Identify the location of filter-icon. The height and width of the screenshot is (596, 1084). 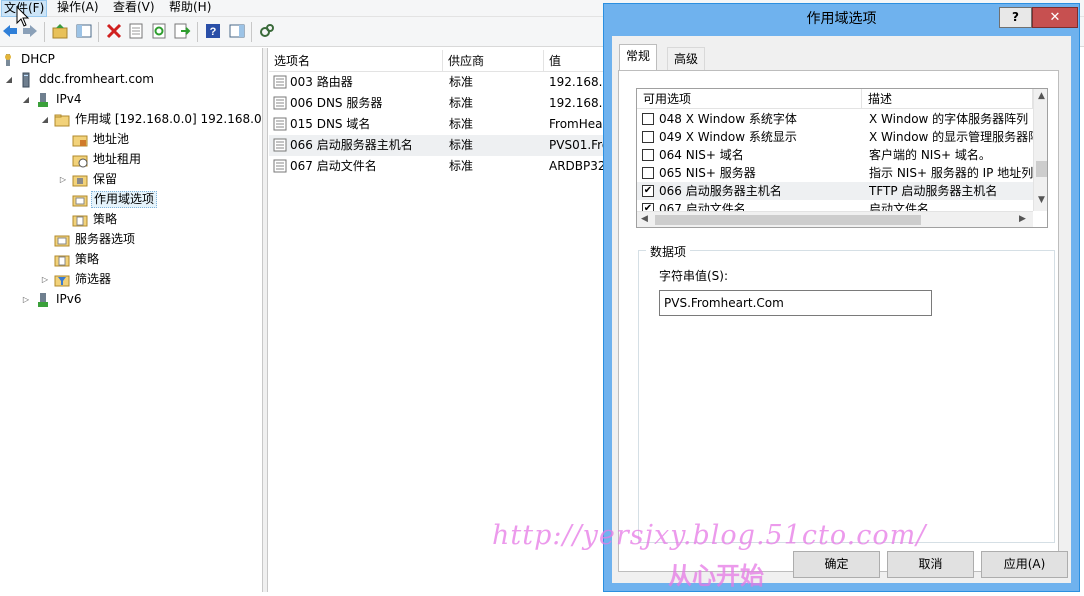
(62, 280).